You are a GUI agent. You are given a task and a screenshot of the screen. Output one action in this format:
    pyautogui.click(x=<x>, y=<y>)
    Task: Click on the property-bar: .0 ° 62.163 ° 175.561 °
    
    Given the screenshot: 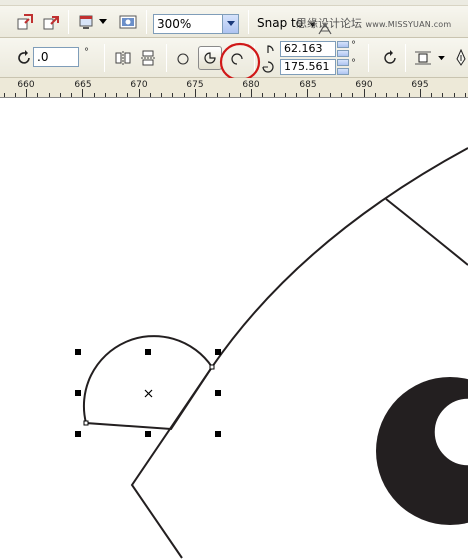 What is the action you would take?
    pyautogui.click(x=234, y=60)
    